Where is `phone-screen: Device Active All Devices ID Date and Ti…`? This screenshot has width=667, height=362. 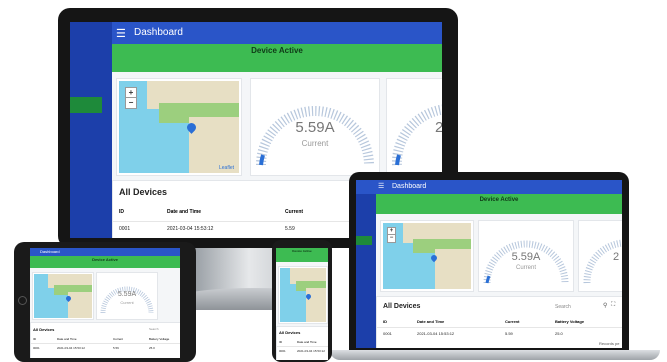 phone-screen: Device Active All Devices ID Date and Ti… is located at coordinates (302, 304).